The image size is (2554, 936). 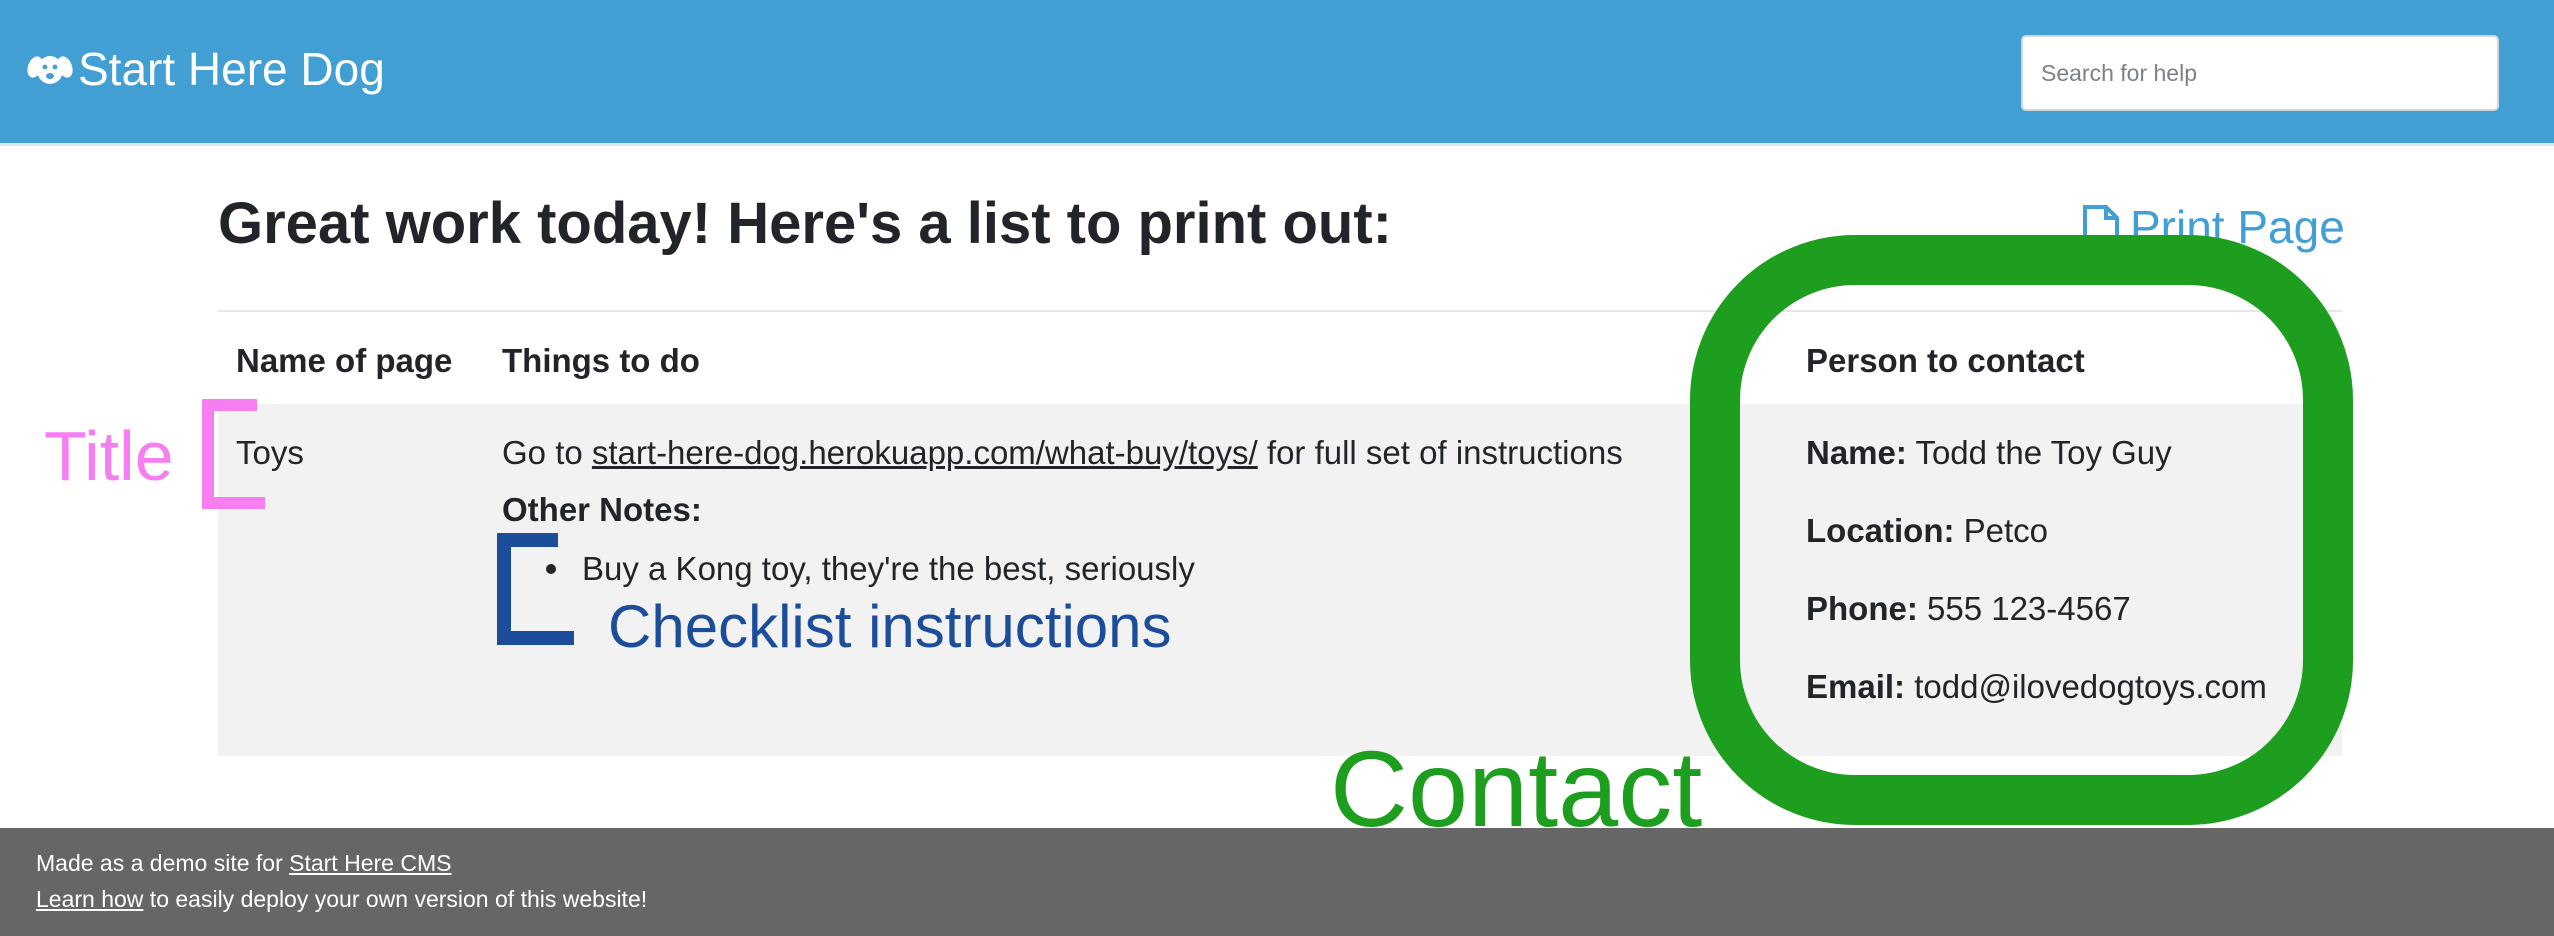 What do you see at coordinates (109, 456) in the screenshot?
I see `title-annotation: Title` at bounding box center [109, 456].